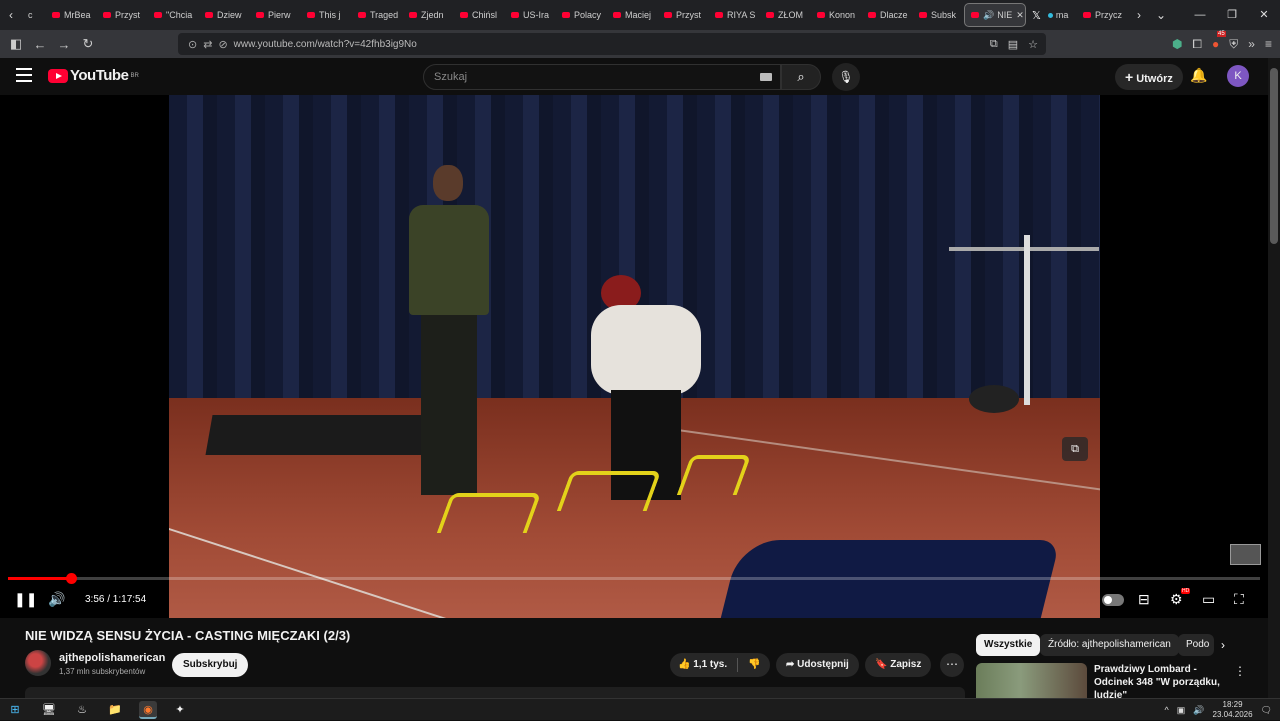 Image resolution: width=1280 pixels, height=721 pixels. What do you see at coordinates (894, 15) in the screenshot?
I see `tab-label: Dlacze` at bounding box center [894, 15].